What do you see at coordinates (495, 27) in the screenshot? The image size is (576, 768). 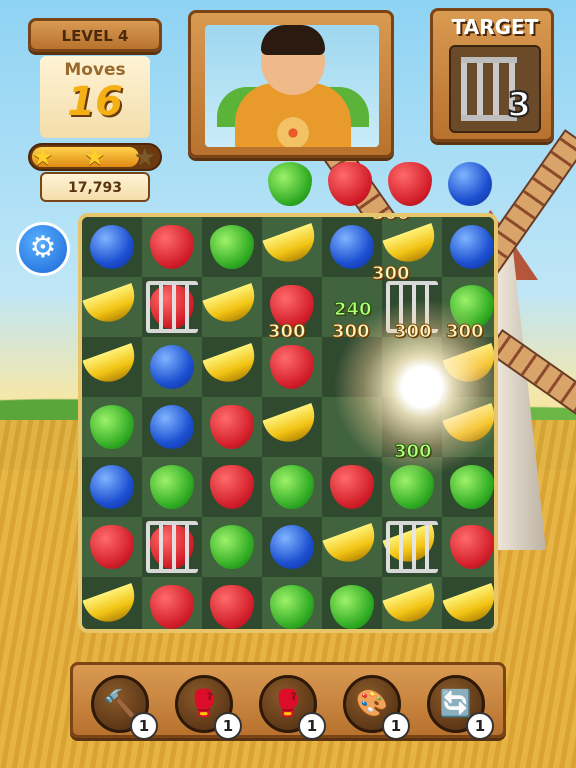 I see `target-label: TARGET` at bounding box center [495, 27].